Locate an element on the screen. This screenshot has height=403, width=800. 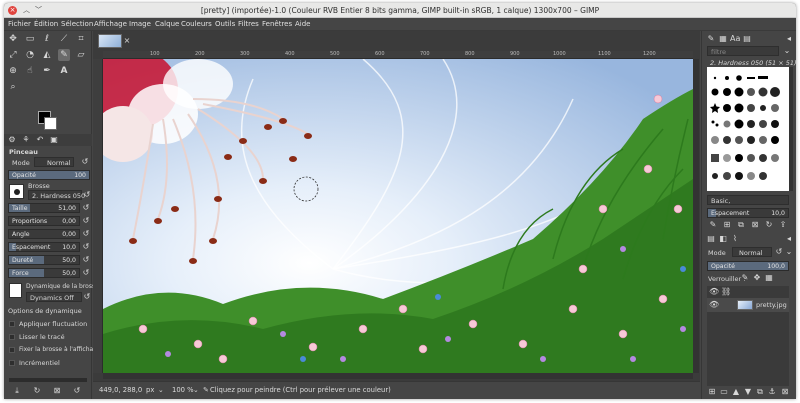
brush-preset-select: Basic, is located at coordinates (748, 200).